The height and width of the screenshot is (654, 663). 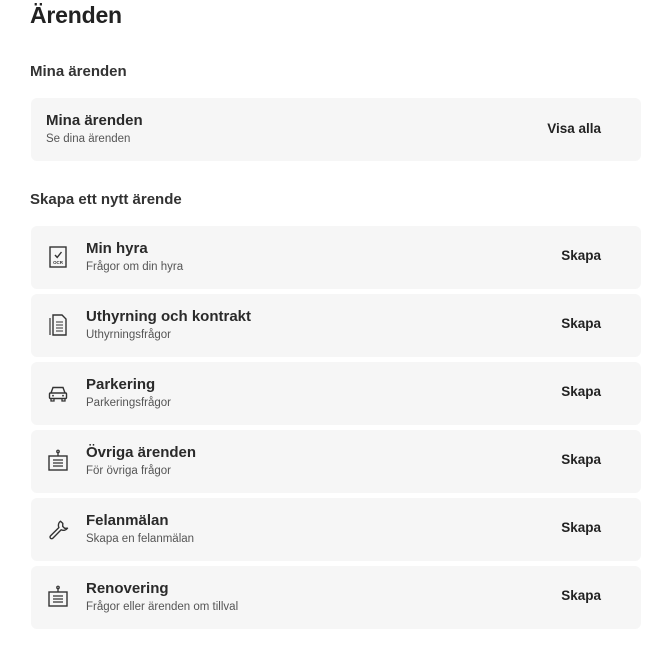 What do you see at coordinates (134, 257) in the screenshot?
I see `case-type-text: Min hyra Frågor om din hyra` at bounding box center [134, 257].